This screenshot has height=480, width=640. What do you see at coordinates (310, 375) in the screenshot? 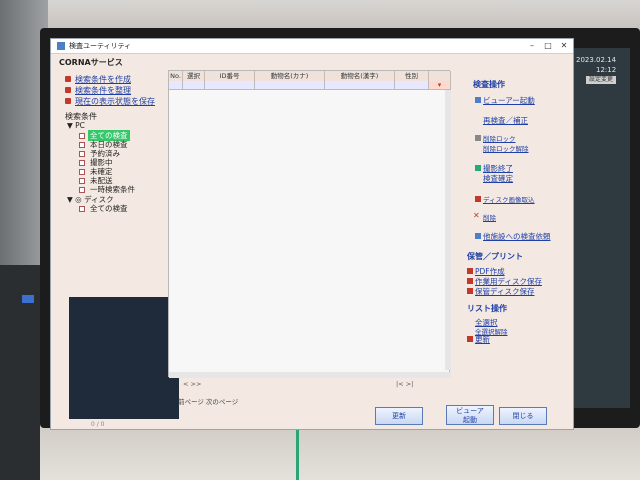
I see `horizontal-scrollbar` at bounding box center [310, 375].